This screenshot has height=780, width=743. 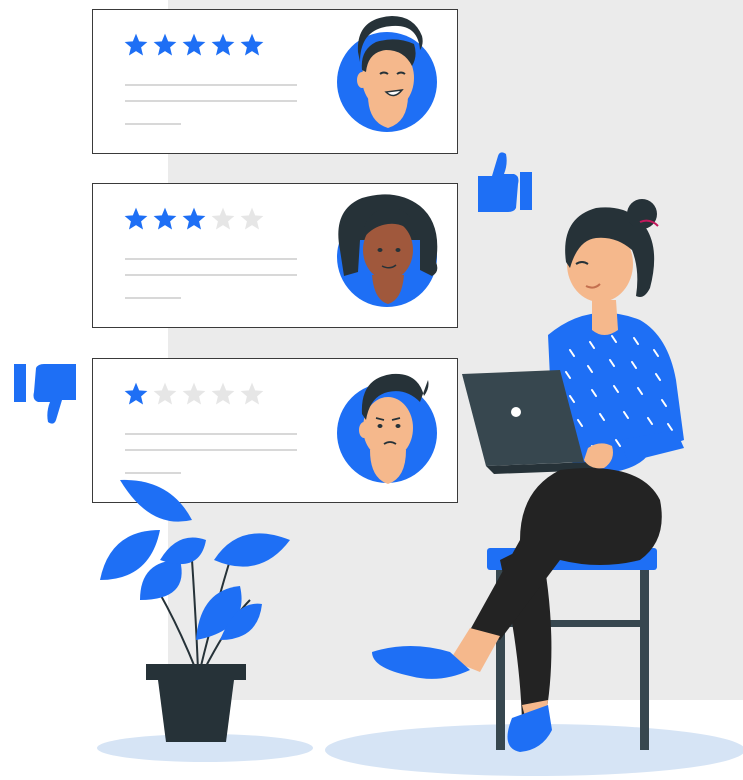 What do you see at coordinates (195, 610) in the screenshot?
I see `potted-plant` at bounding box center [195, 610].